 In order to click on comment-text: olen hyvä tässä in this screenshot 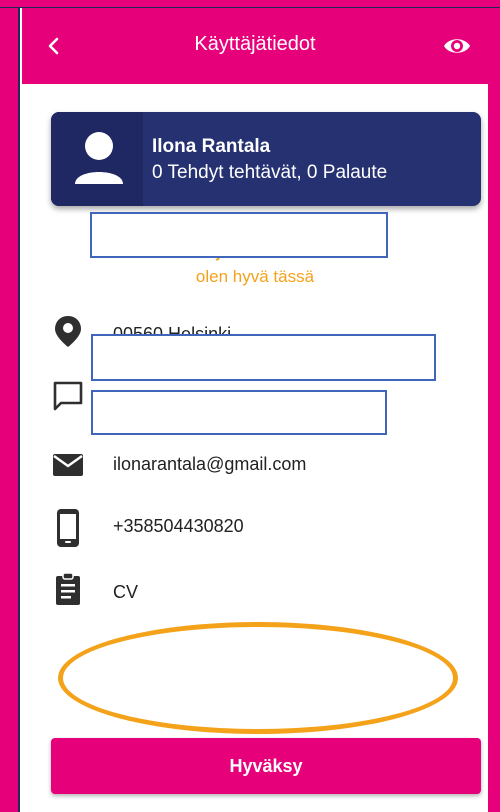, I will do `click(255, 276)`.